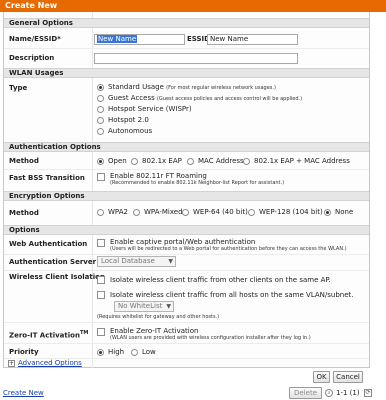 The height and width of the screenshot is (400, 386). Describe the element at coordinates (24, 161) in the screenshot. I see `auth-method-label: Method` at that location.